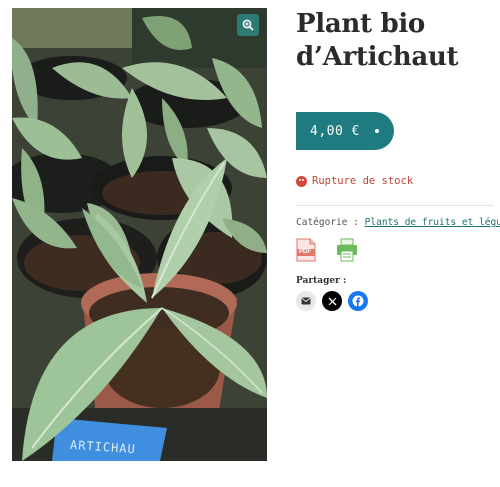  Describe the element at coordinates (327, 252) in the screenshot. I see `document-actions: PDF` at that location.